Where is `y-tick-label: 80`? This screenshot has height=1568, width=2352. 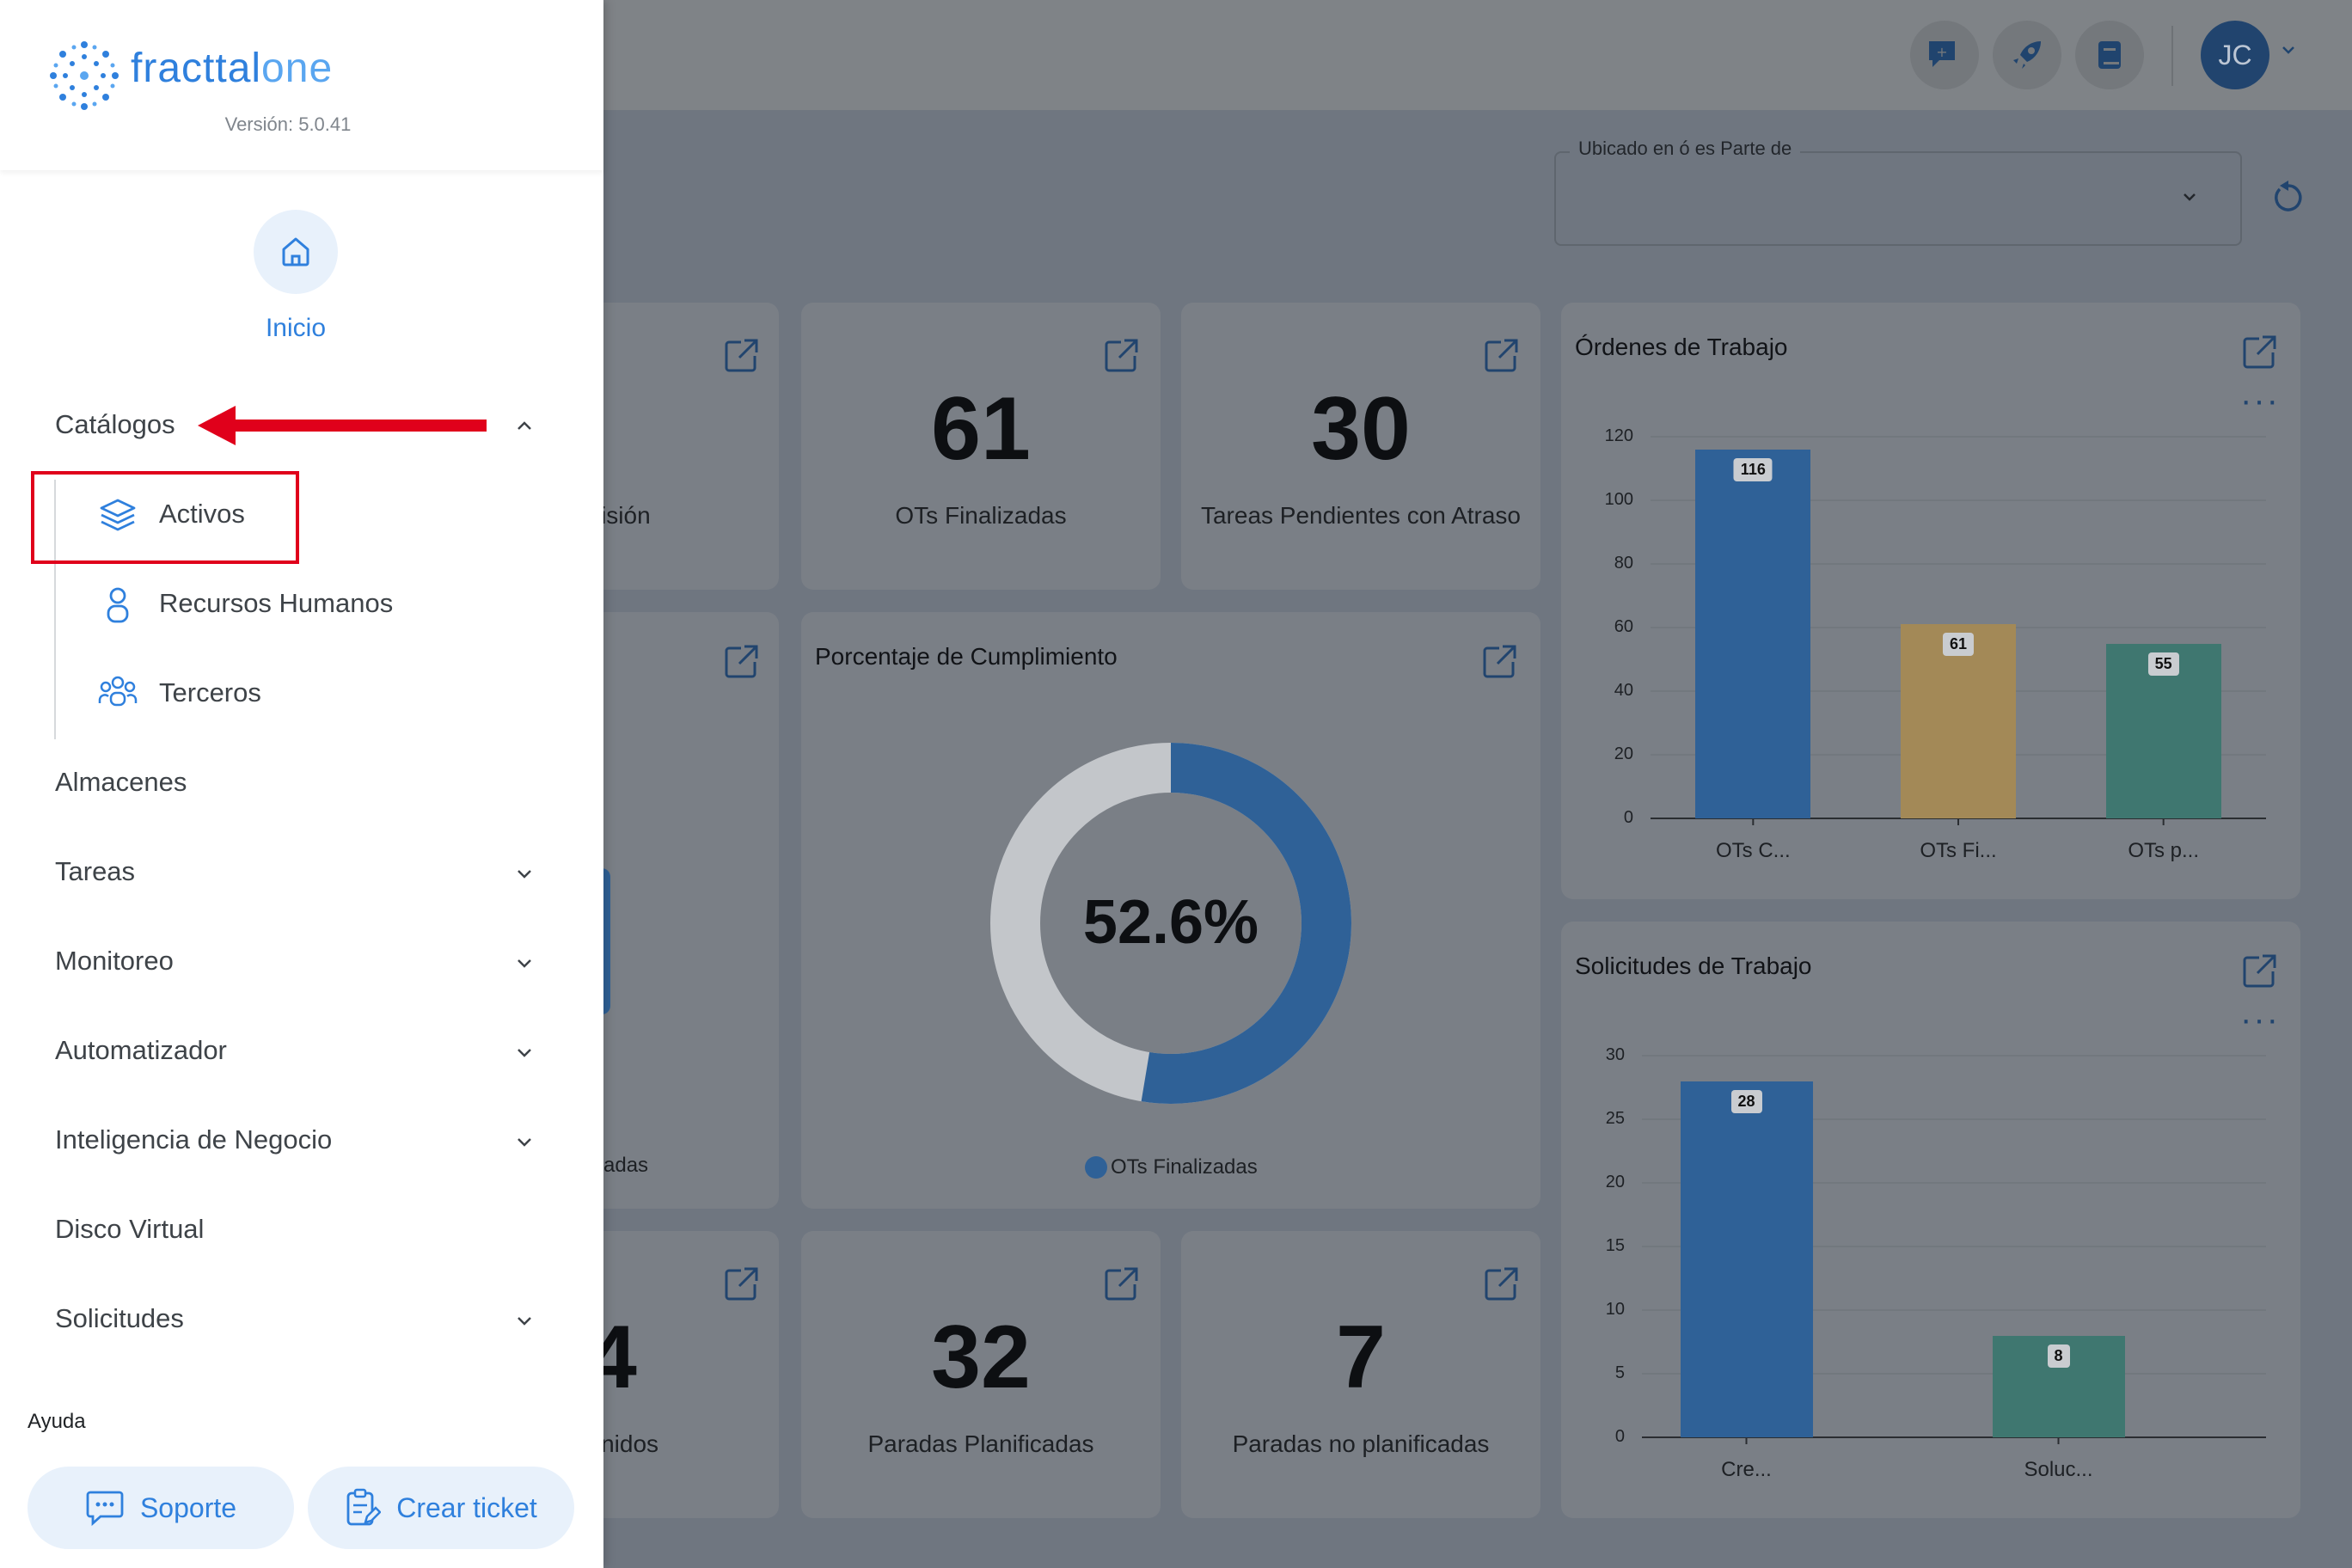 y-tick-label: 80 is located at coordinates (1623, 563).